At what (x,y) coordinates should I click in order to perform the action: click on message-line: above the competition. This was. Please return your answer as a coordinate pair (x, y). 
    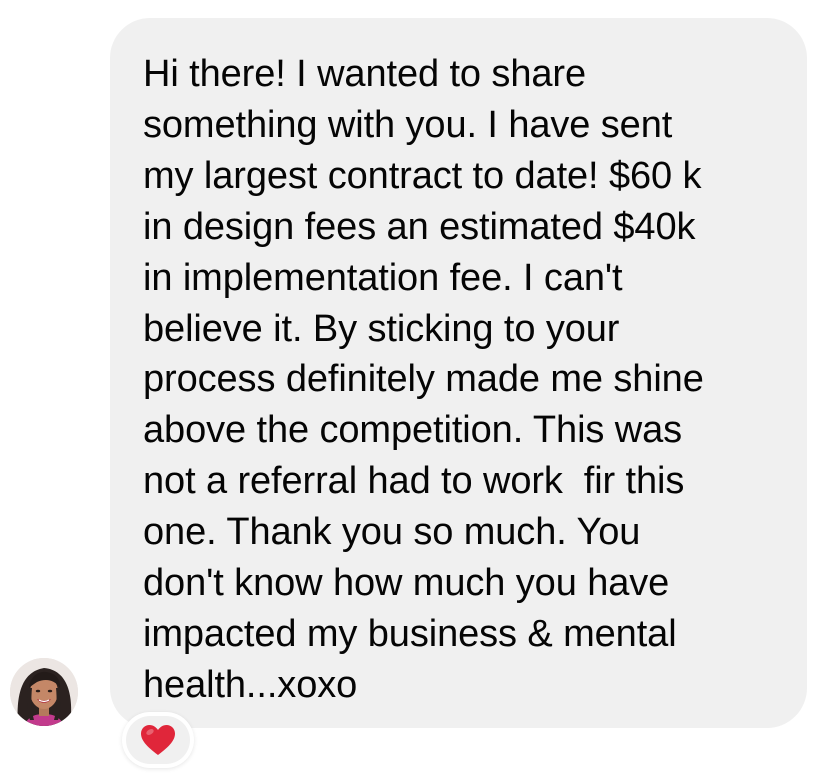
    Looking at the image, I should click on (413, 430).